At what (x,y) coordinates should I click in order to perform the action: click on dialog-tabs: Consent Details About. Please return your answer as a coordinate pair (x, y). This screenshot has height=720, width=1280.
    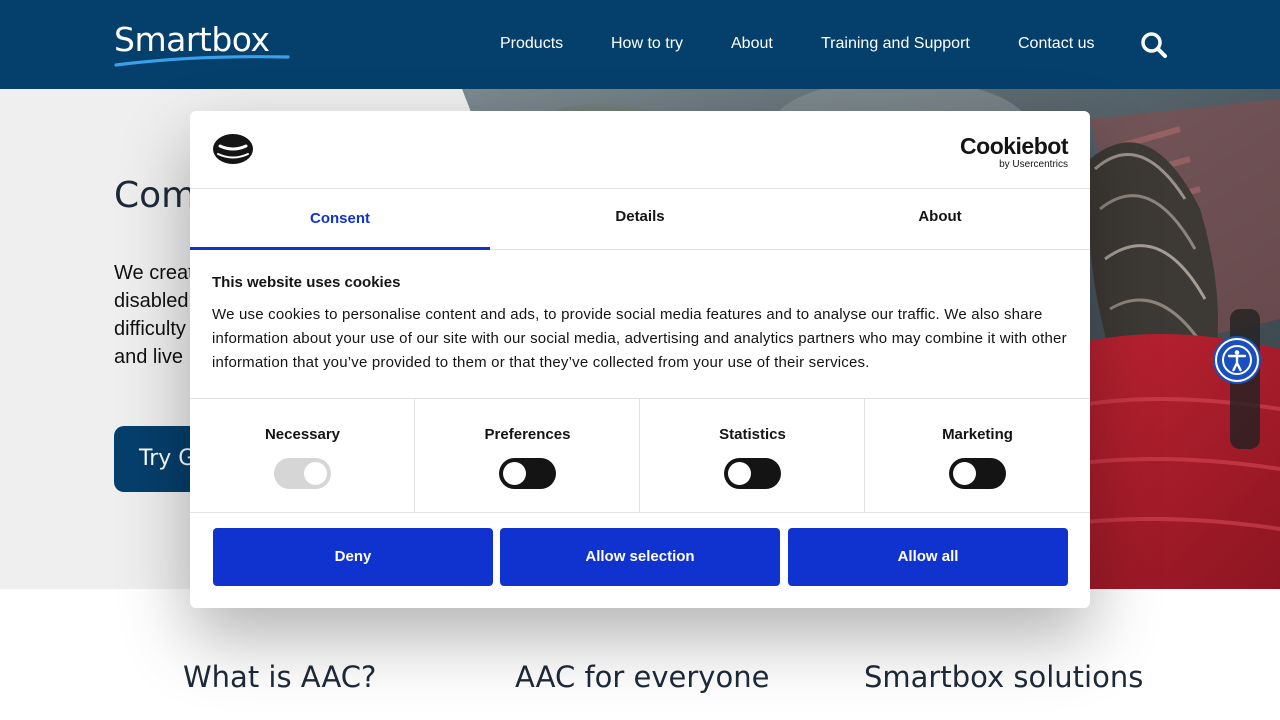
    Looking at the image, I should click on (640, 219).